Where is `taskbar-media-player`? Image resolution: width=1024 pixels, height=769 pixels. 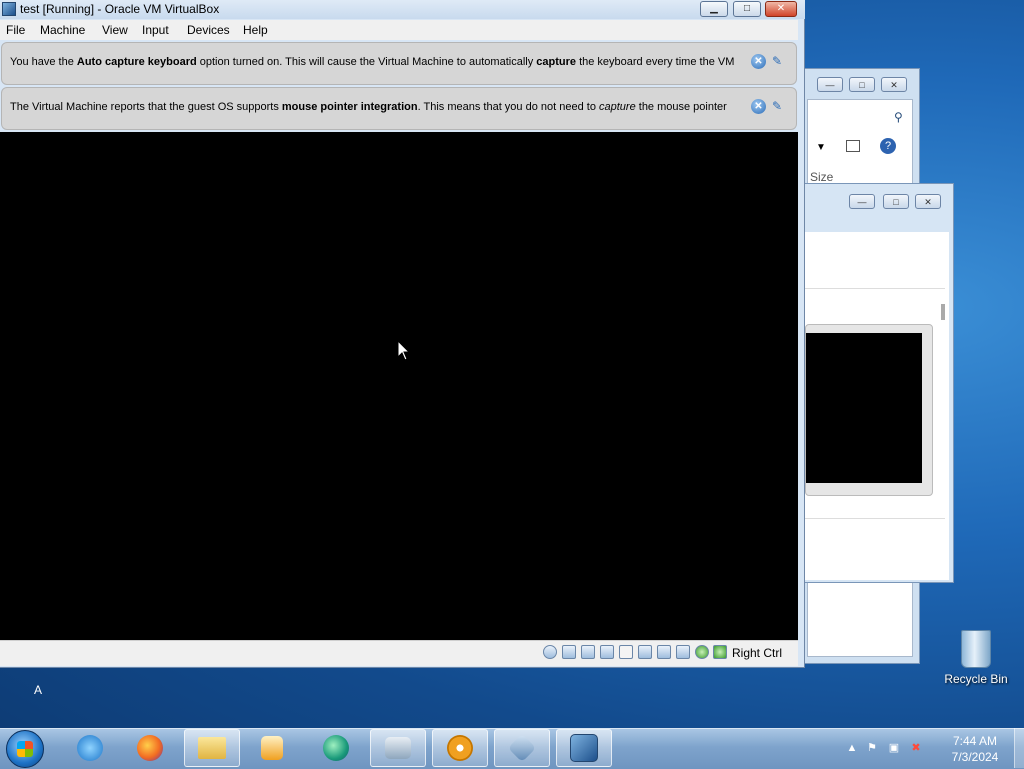
taskbar-media-player is located at coordinates (272, 748).